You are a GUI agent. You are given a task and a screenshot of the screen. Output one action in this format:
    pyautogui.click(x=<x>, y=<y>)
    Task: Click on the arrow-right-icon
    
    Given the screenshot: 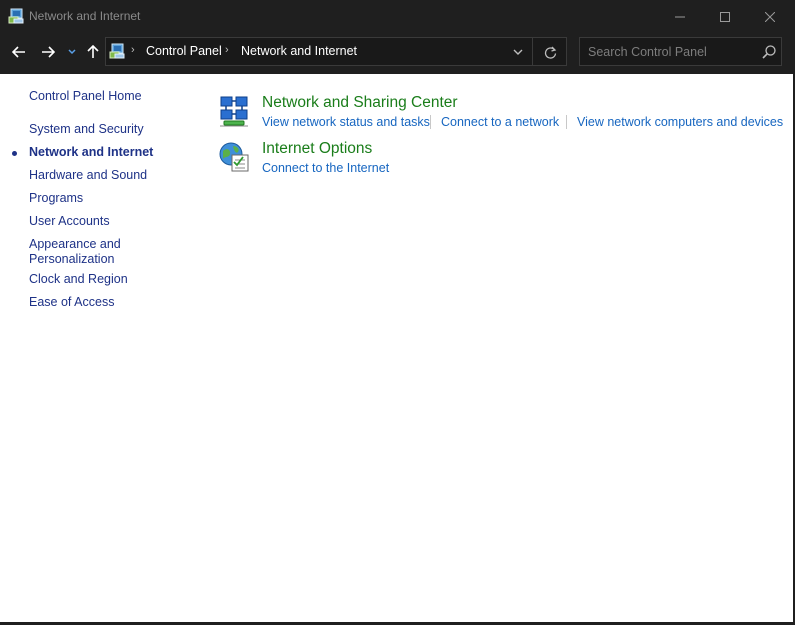 What is the action you would take?
    pyautogui.click(x=48, y=52)
    